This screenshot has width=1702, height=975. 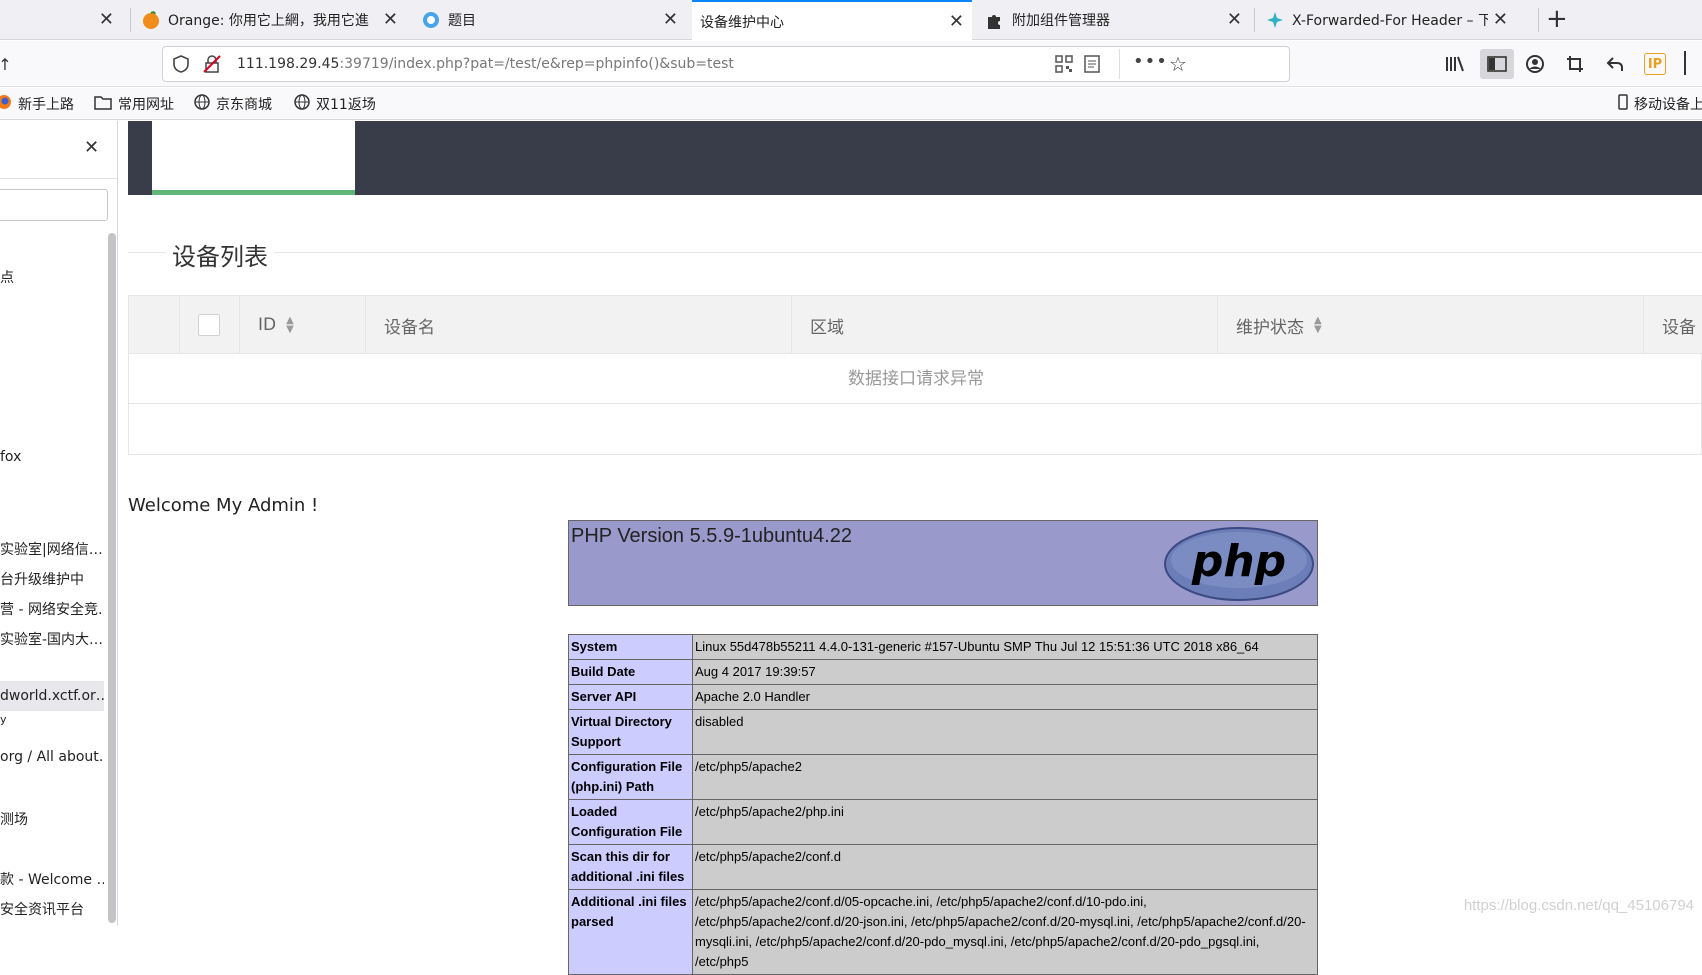 I want to click on sidebar-item: 测场, so click(x=52, y=819).